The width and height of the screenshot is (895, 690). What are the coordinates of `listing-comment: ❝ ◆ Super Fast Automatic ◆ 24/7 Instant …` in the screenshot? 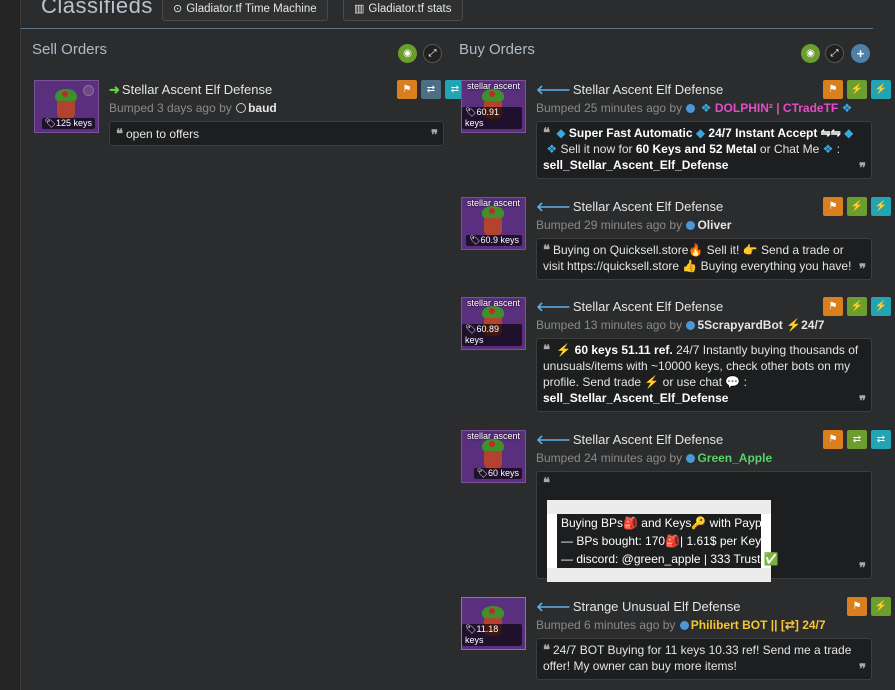 It's located at (704, 150).